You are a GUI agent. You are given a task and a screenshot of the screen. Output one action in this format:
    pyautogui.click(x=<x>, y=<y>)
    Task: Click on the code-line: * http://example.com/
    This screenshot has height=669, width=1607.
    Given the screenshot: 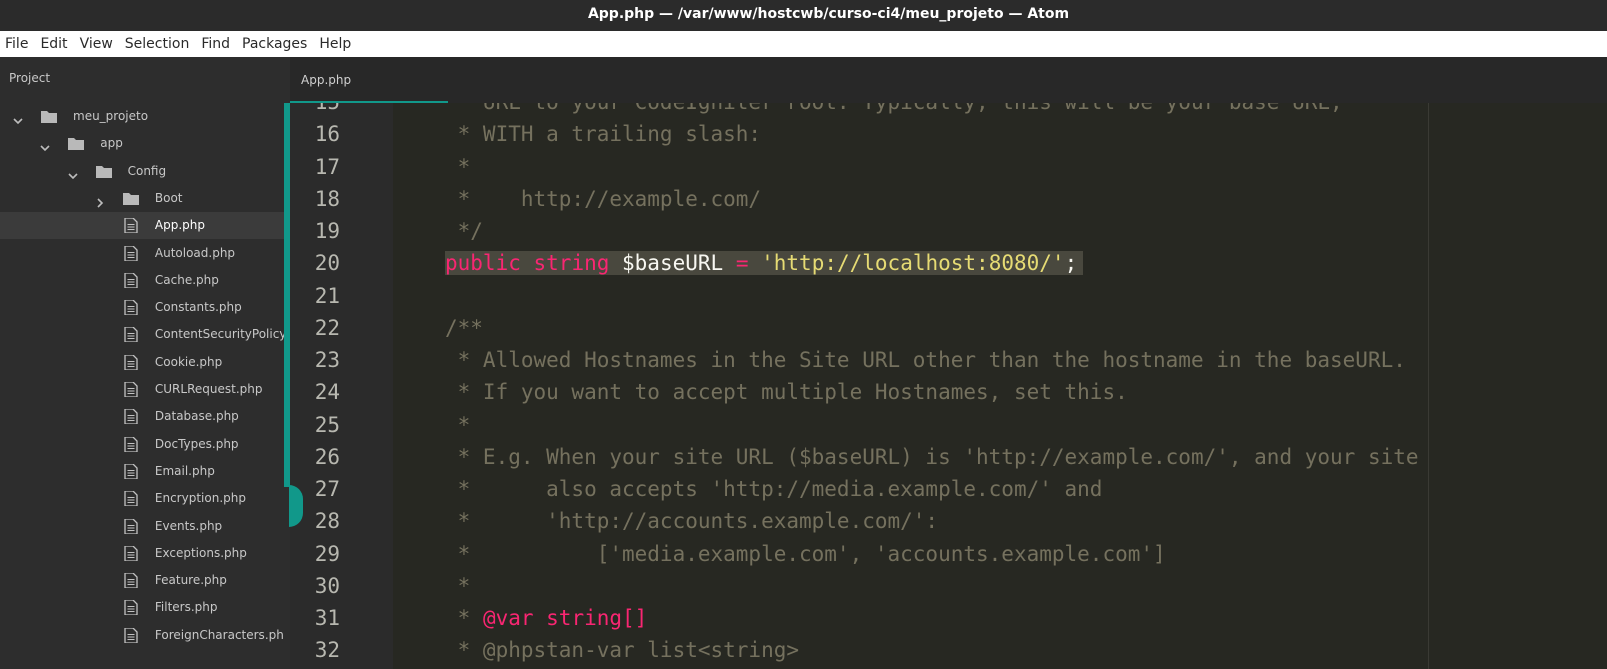 What is the action you would take?
    pyautogui.click(x=603, y=199)
    